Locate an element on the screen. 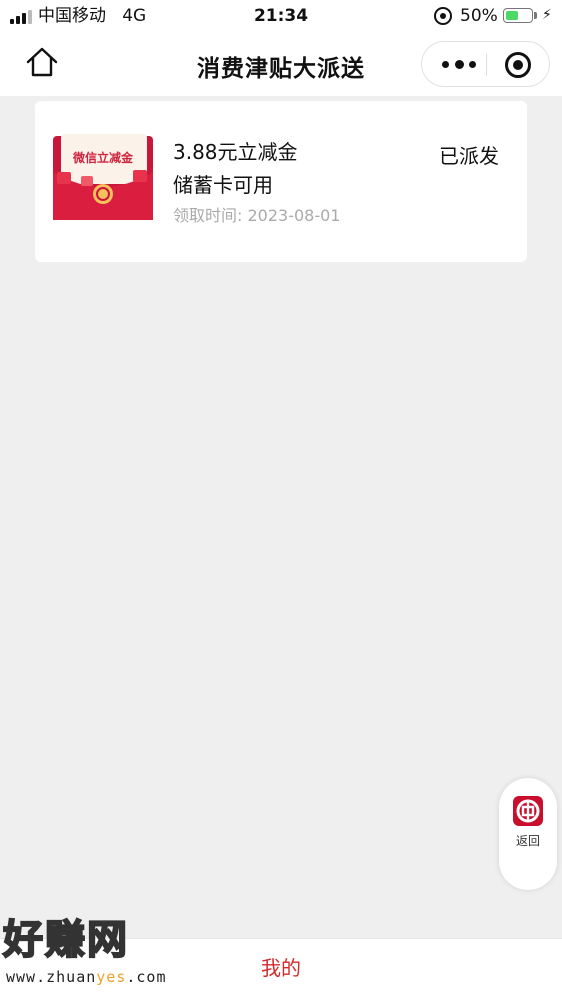  status-bar: 中国移动 4G 21:34 50% ⚡ is located at coordinates (281, 16).